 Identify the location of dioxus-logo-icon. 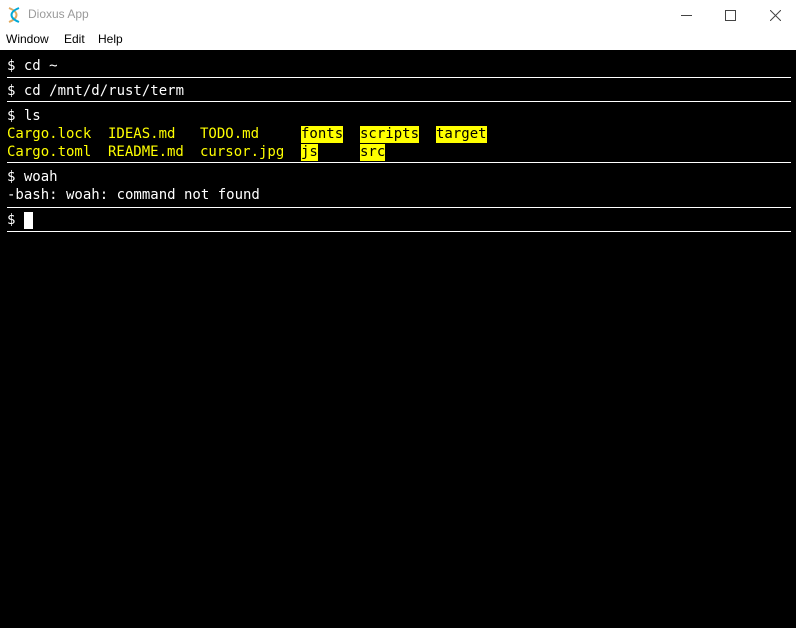
(14, 15).